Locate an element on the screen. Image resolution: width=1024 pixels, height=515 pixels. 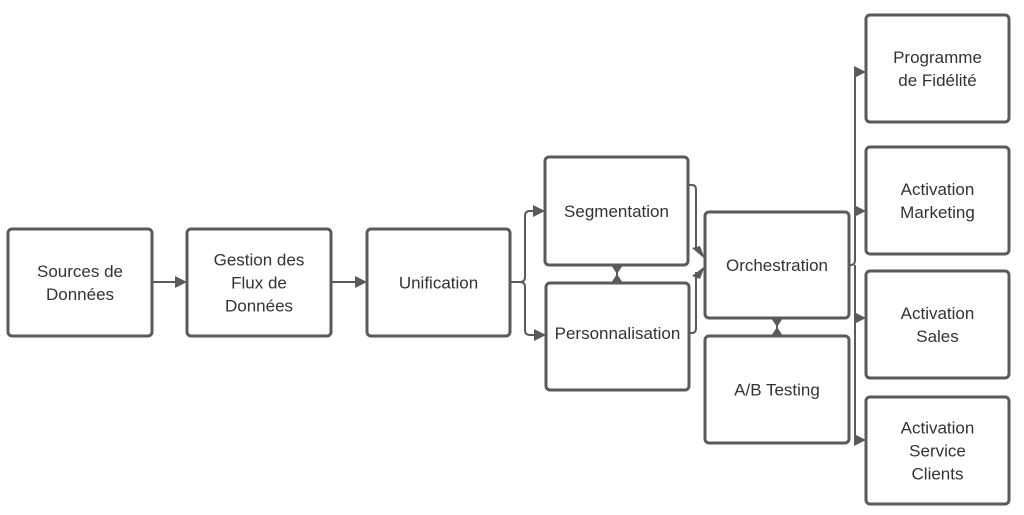
node-sources: Sources de Données is located at coordinates (80, 282).